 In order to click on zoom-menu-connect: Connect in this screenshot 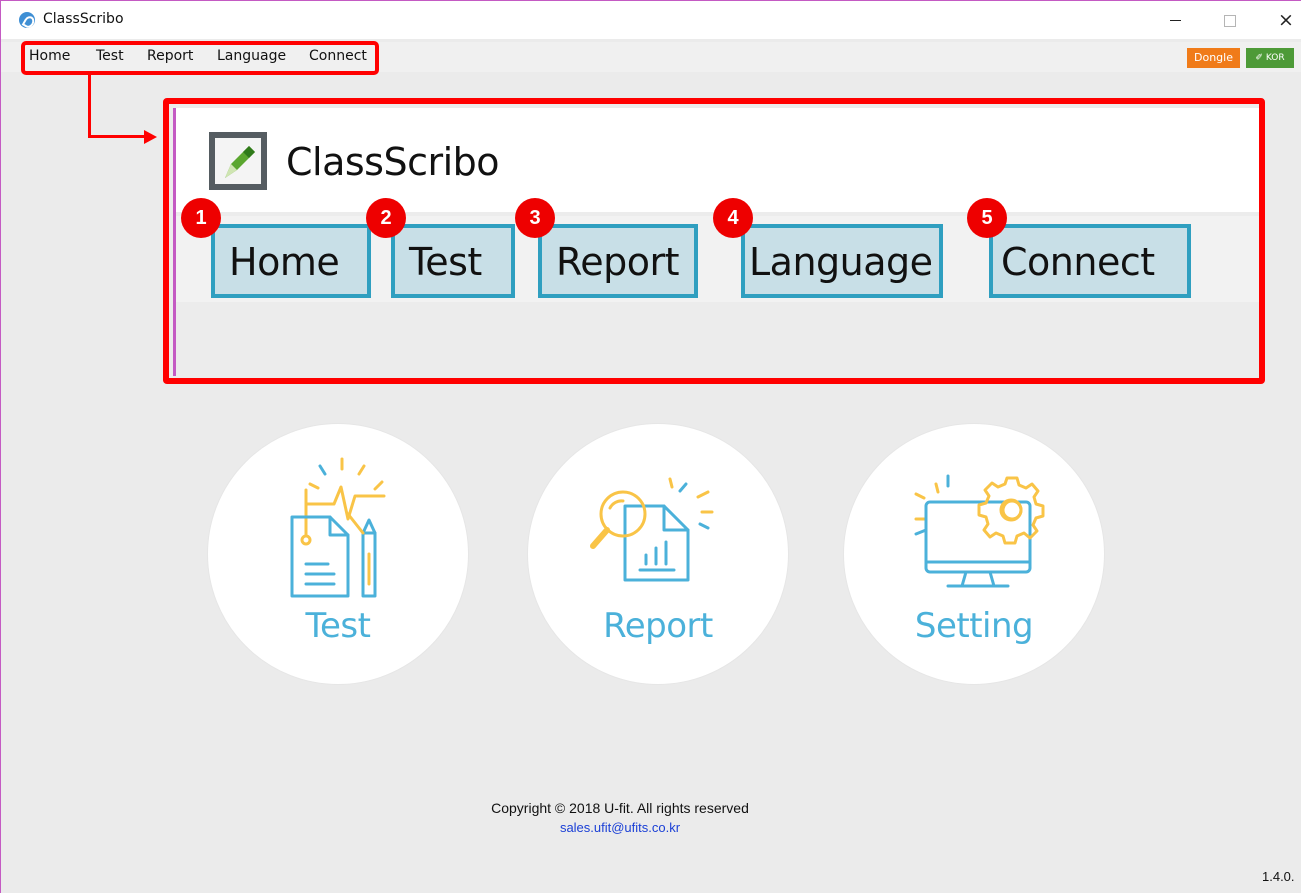, I will do `click(1090, 261)`.